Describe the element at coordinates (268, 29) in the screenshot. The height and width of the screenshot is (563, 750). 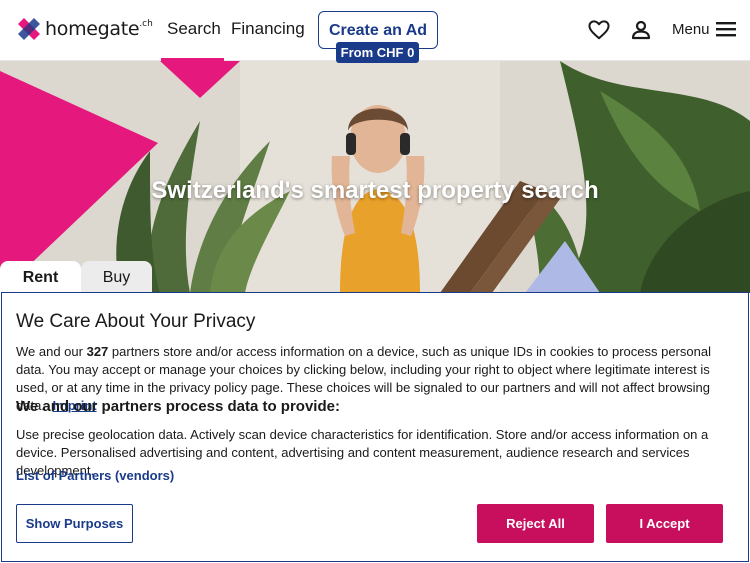
I see `nav-financing: Financing` at that location.